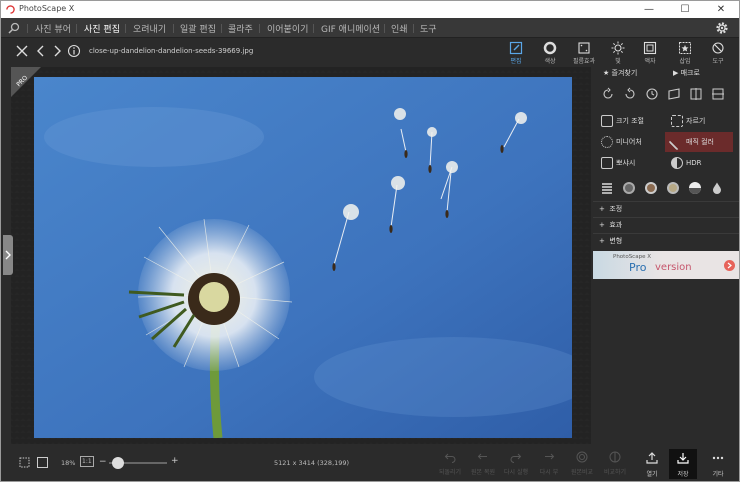 Image resolution: width=740 pixels, height=482 pixels. Describe the element at coordinates (149, 28) in the screenshot. I see `menu-cut-out: 오려내기` at that location.